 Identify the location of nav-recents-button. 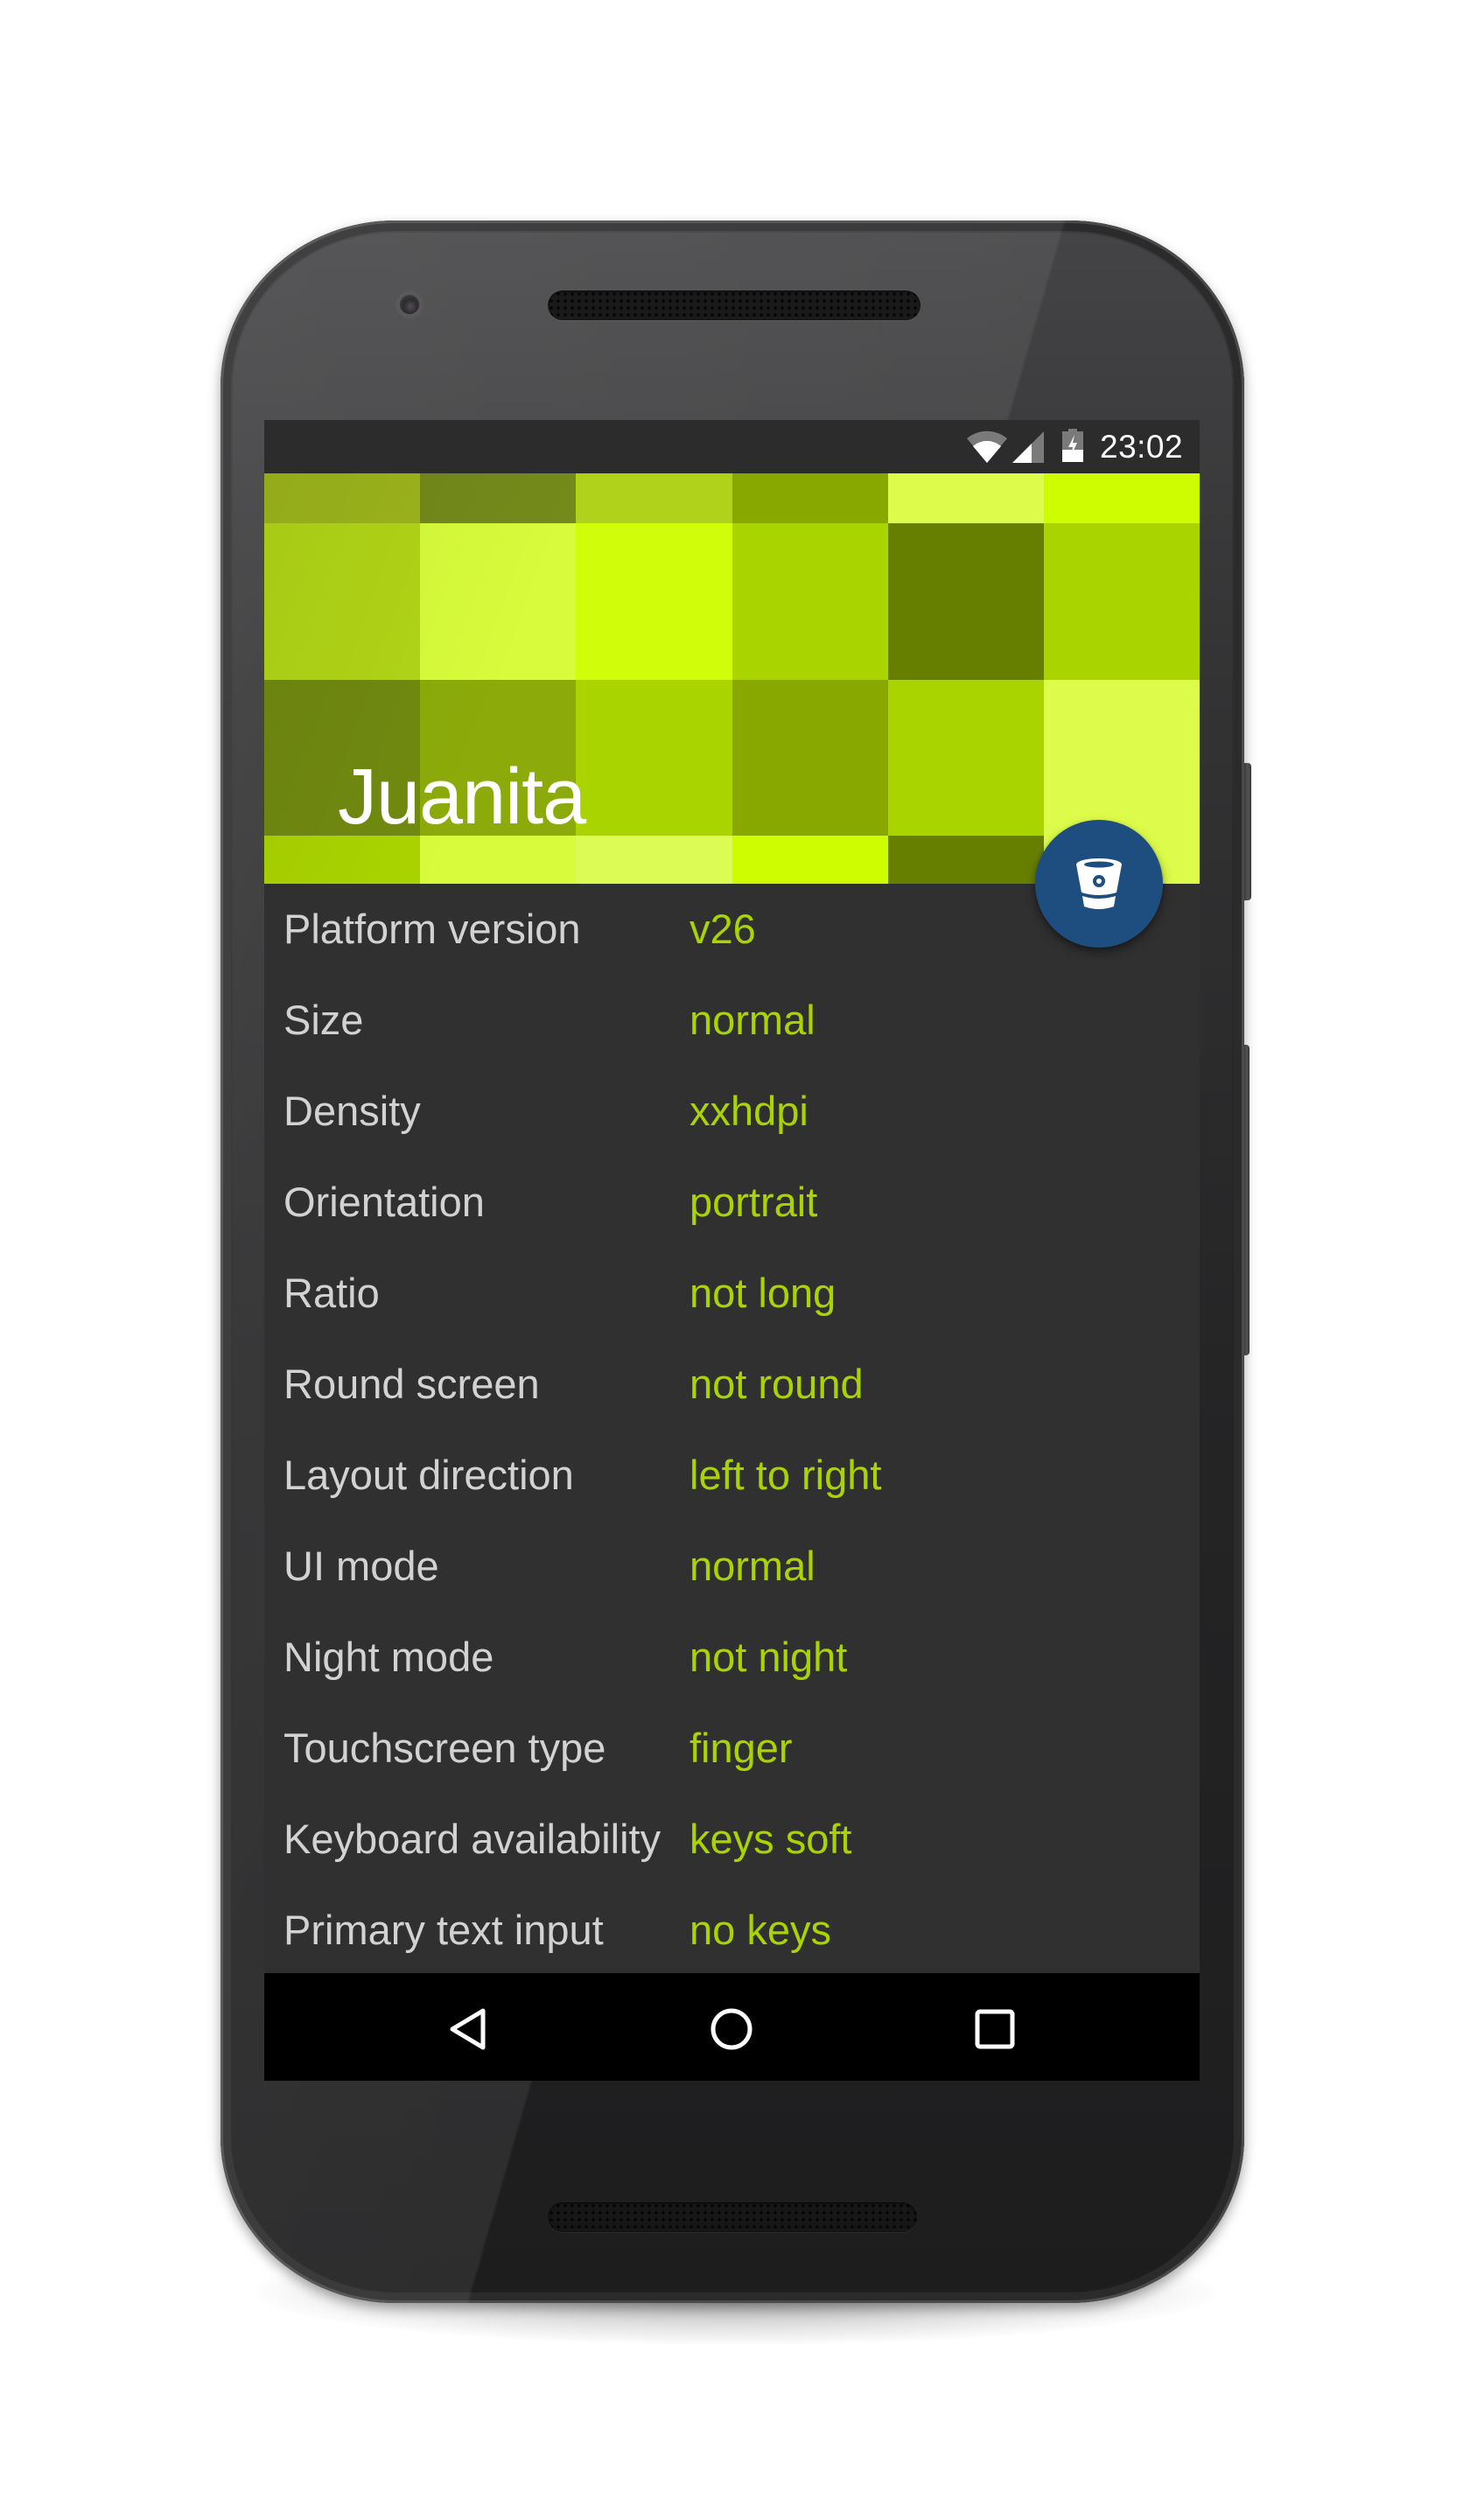
(994, 2029).